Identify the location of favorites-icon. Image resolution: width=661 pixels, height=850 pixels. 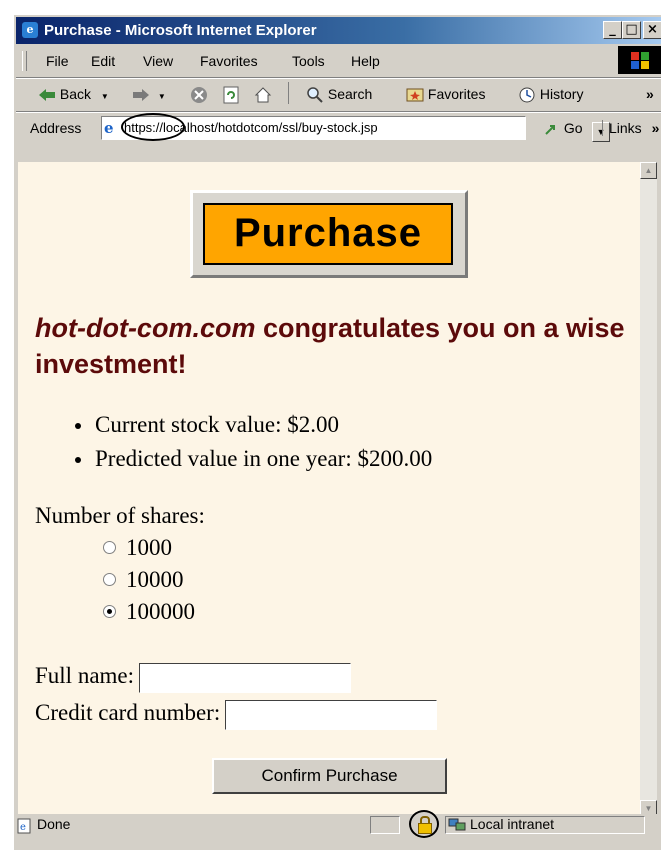
(415, 95).